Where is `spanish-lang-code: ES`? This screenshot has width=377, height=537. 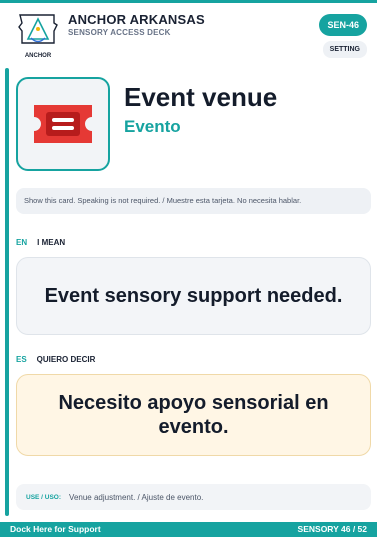
spanish-lang-code: ES is located at coordinates (21, 359).